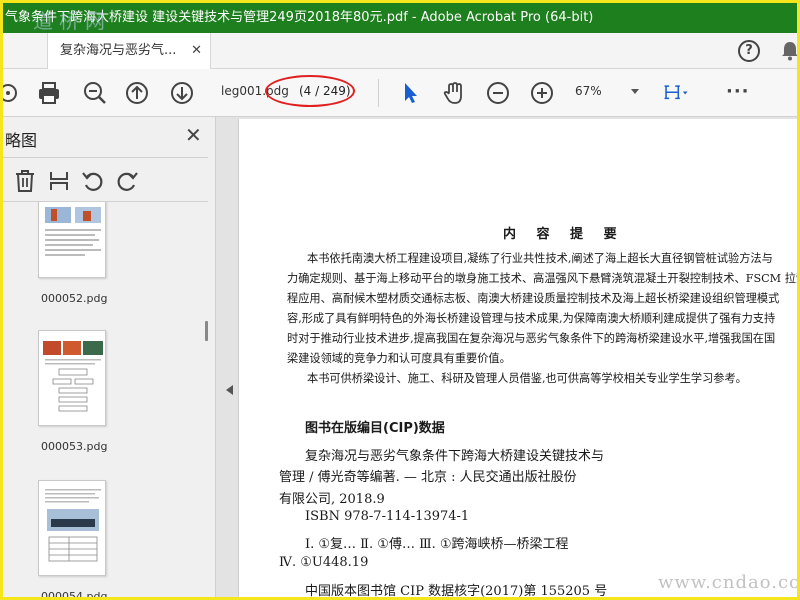 Image resolution: width=800 pixels, height=600 pixels. Describe the element at coordinates (588, 91) in the screenshot. I see `zoom-value: 67%` at that location.